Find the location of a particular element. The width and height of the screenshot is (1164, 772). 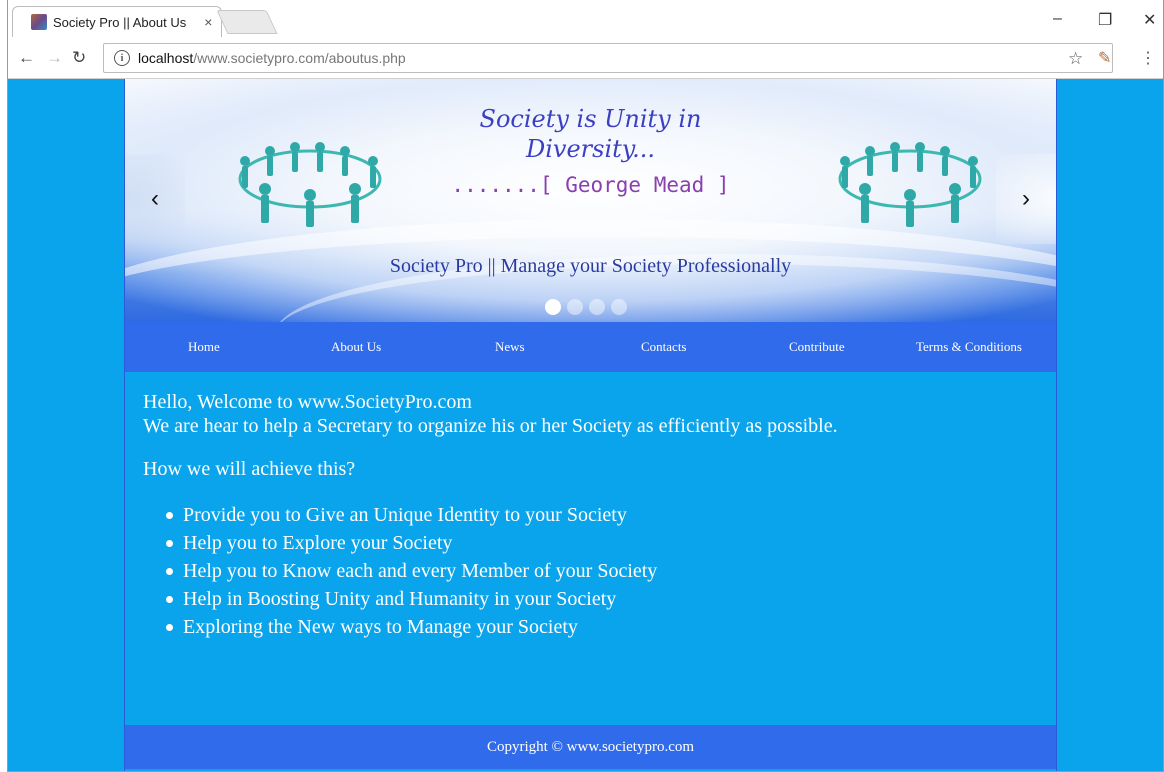

people-circle-image is located at coordinates (910, 184).